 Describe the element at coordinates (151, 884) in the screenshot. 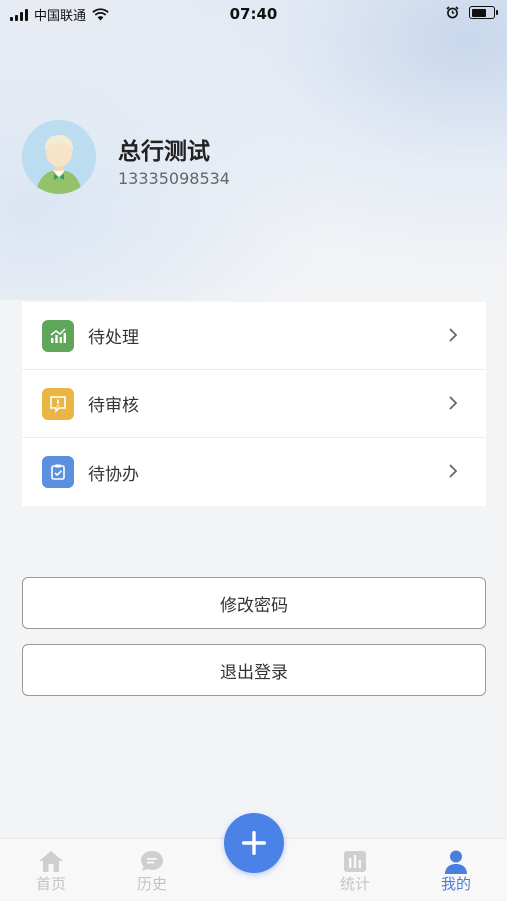

I see `tab-label: 历史` at that location.